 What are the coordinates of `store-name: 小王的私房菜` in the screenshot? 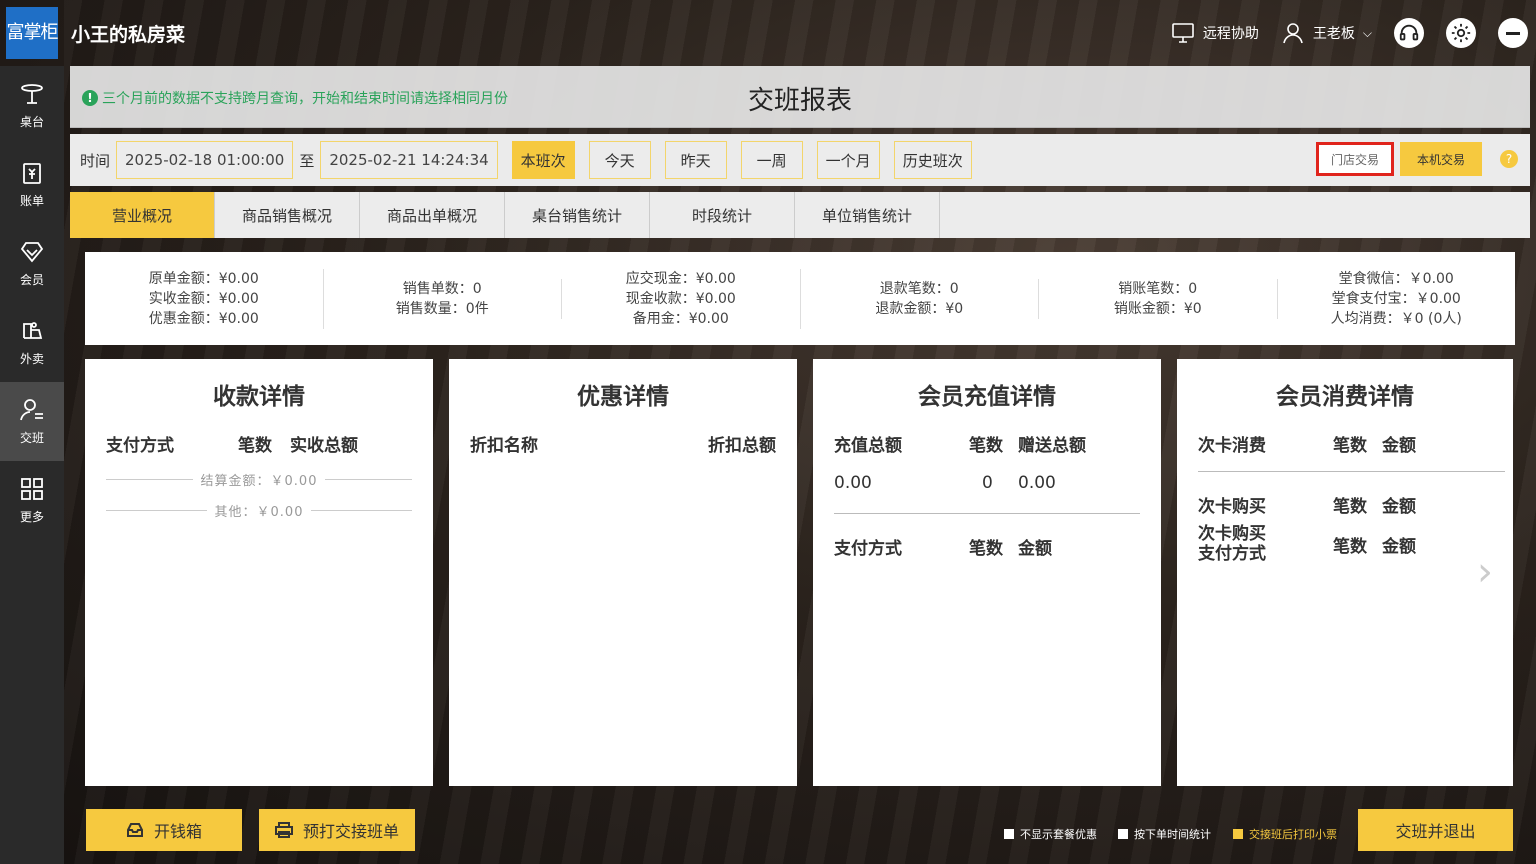 It's located at (128, 35).